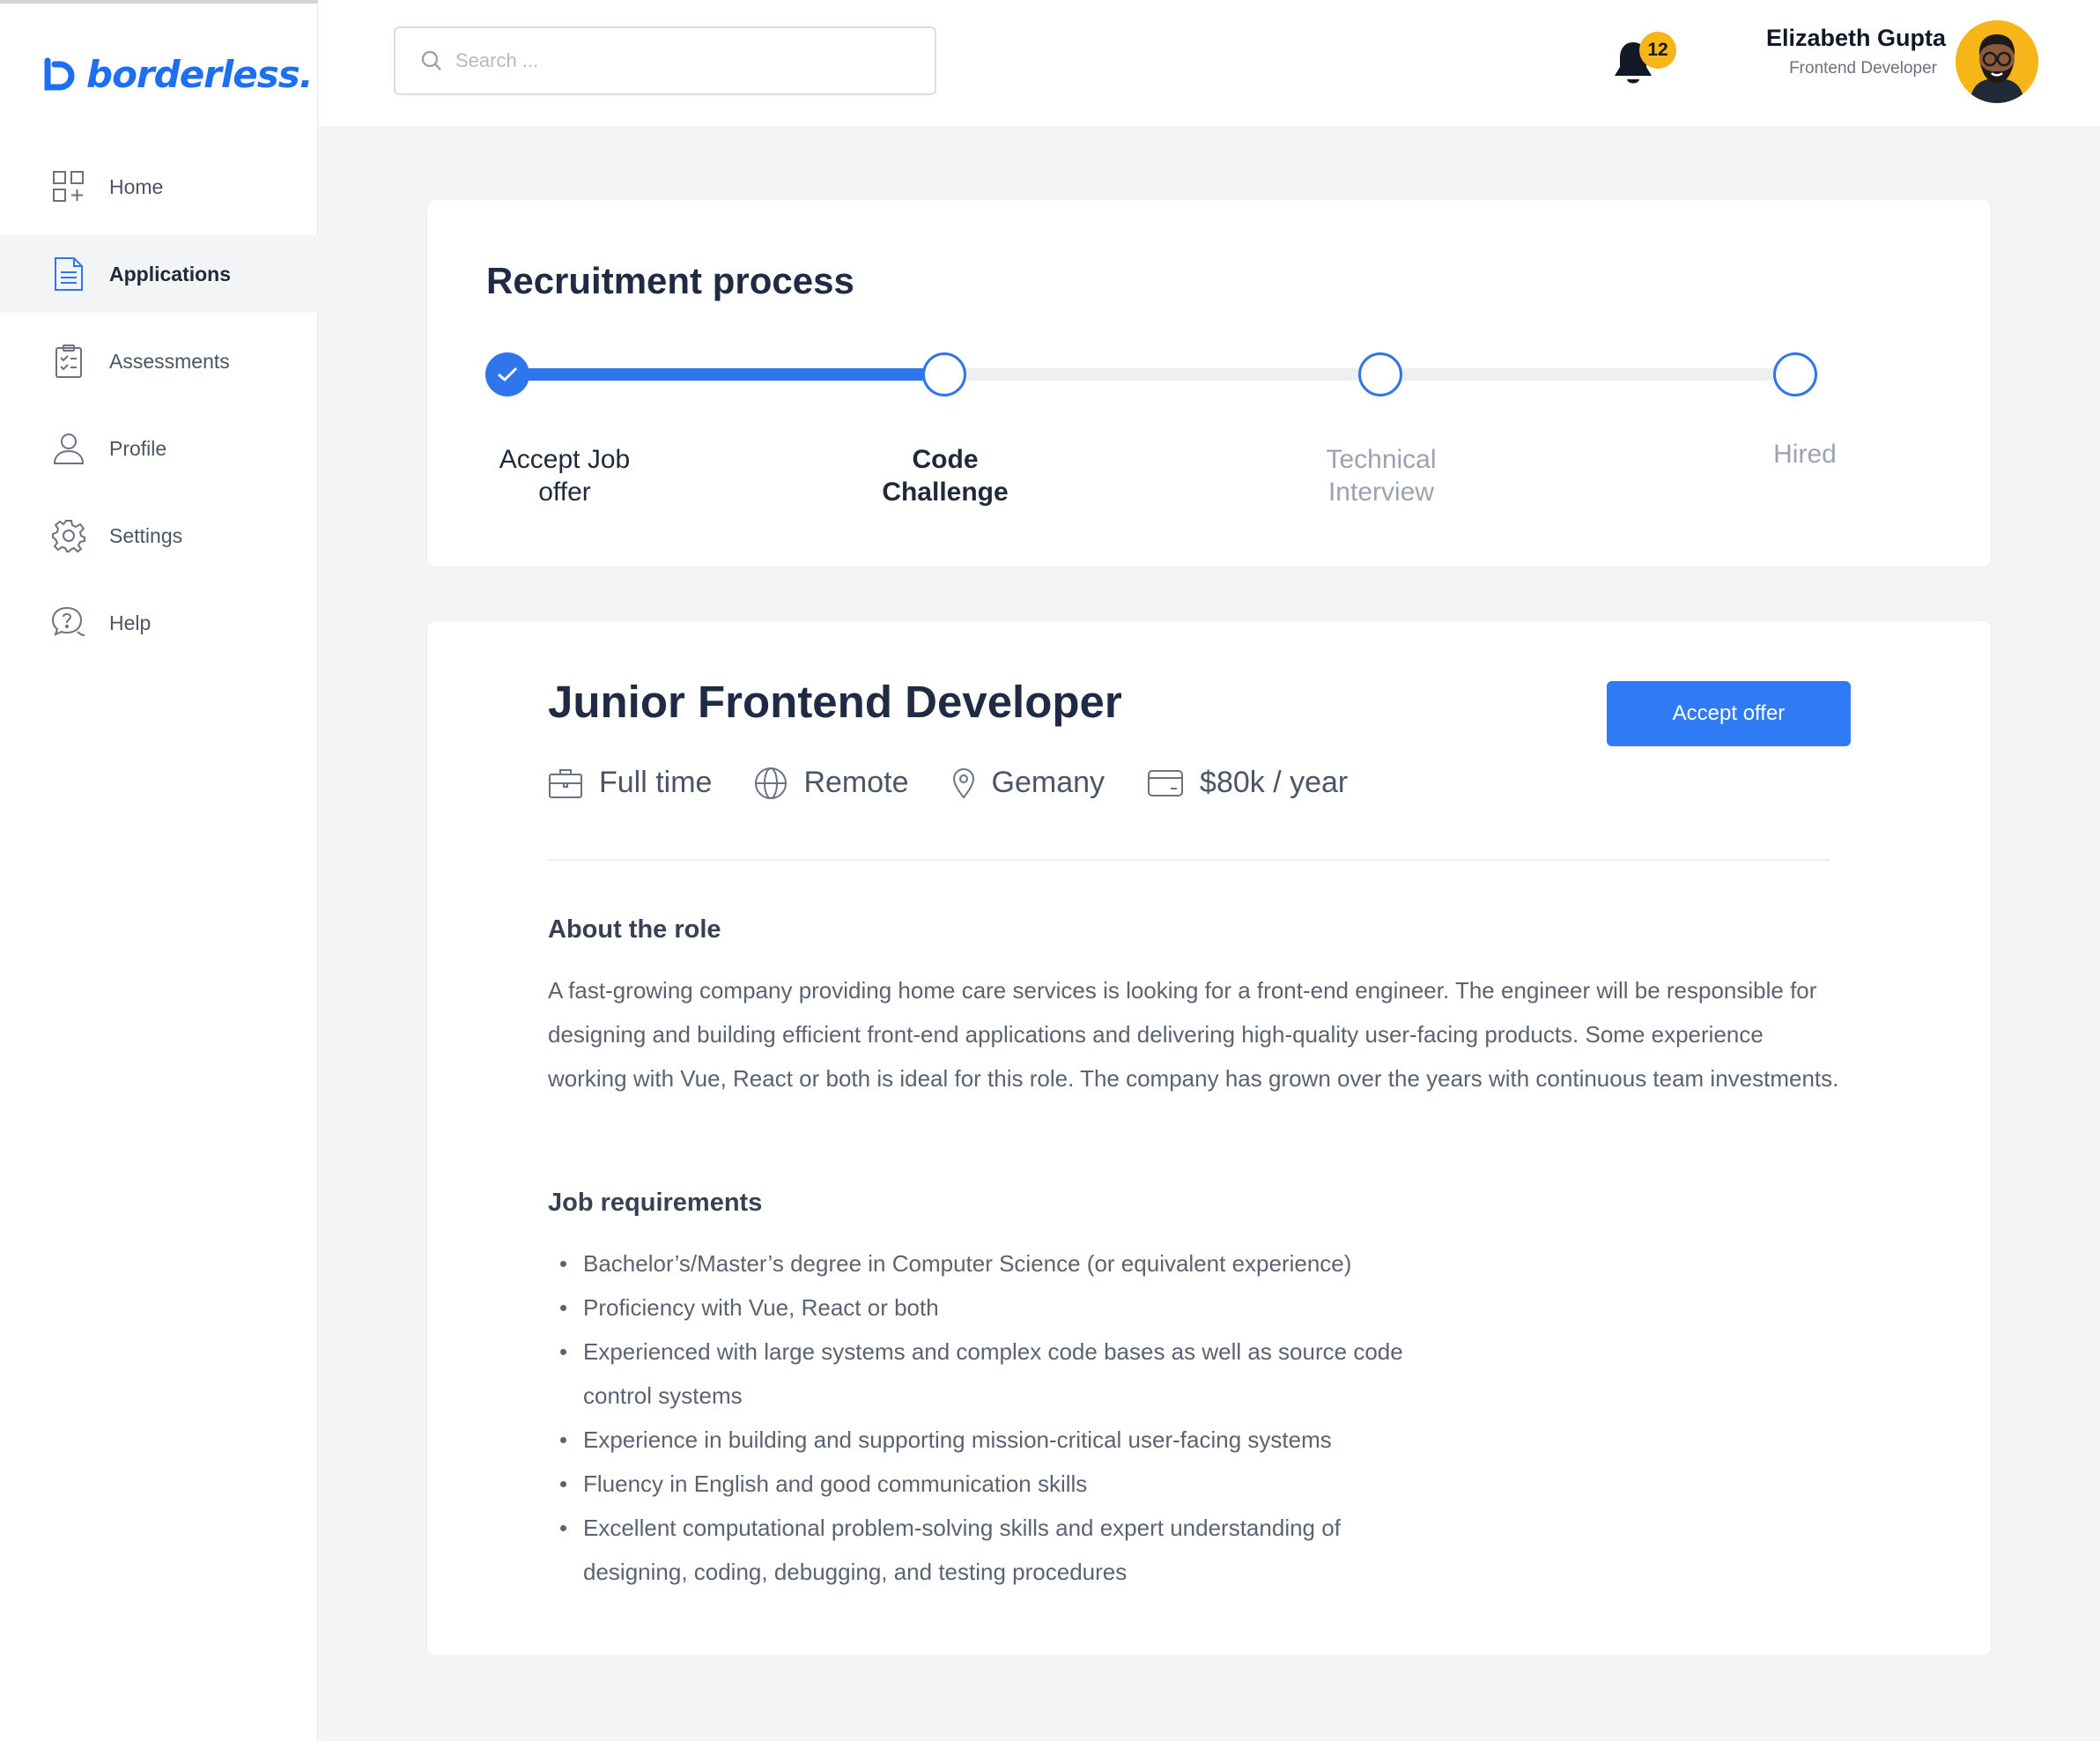  What do you see at coordinates (1863, 68) in the screenshot?
I see `user-role: Frontend Developer` at bounding box center [1863, 68].